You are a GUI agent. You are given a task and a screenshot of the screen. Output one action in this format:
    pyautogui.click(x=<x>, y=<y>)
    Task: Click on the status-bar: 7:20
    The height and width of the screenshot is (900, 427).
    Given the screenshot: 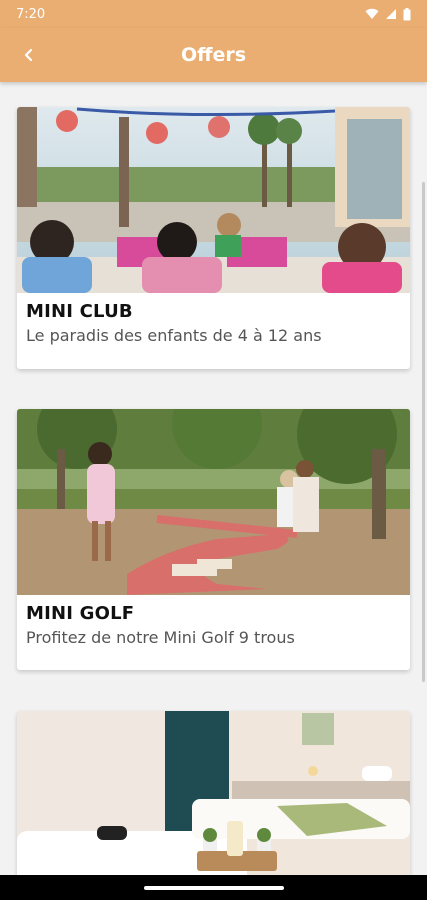 What is the action you would take?
    pyautogui.click(x=213, y=14)
    